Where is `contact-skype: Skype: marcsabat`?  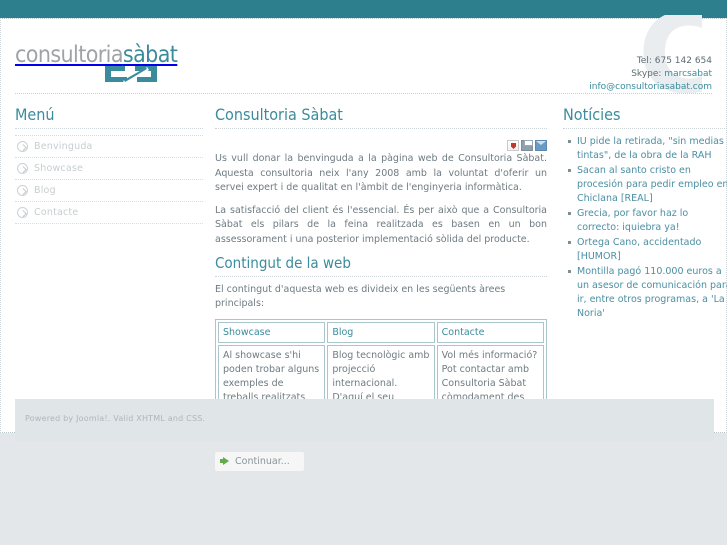 contact-skype: Skype: marcsabat is located at coordinates (650, 74).